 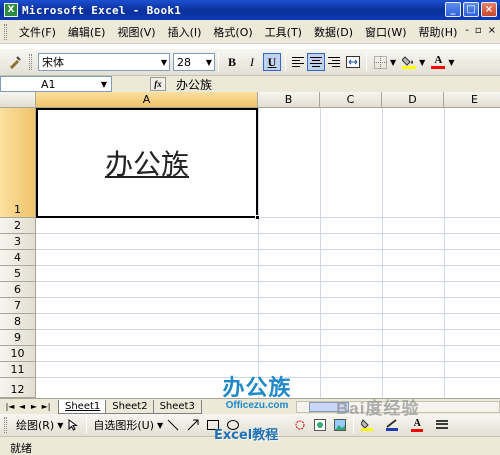 What do you see at coordinates (18, 100) in the screenshot?
I see `select-all-corner` at bounding box center [18, 100].